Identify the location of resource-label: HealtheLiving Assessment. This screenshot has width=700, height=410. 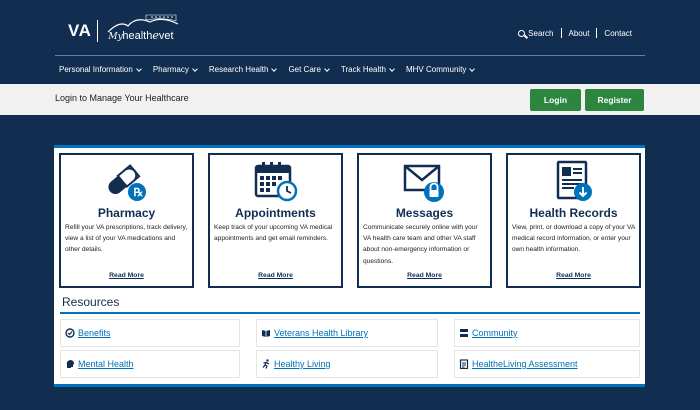
(525, 364).